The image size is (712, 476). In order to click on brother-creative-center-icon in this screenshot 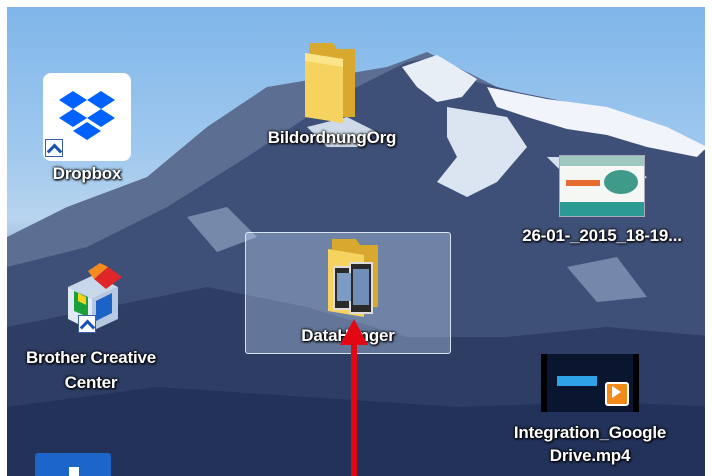, I will do `click(91, 300)`.